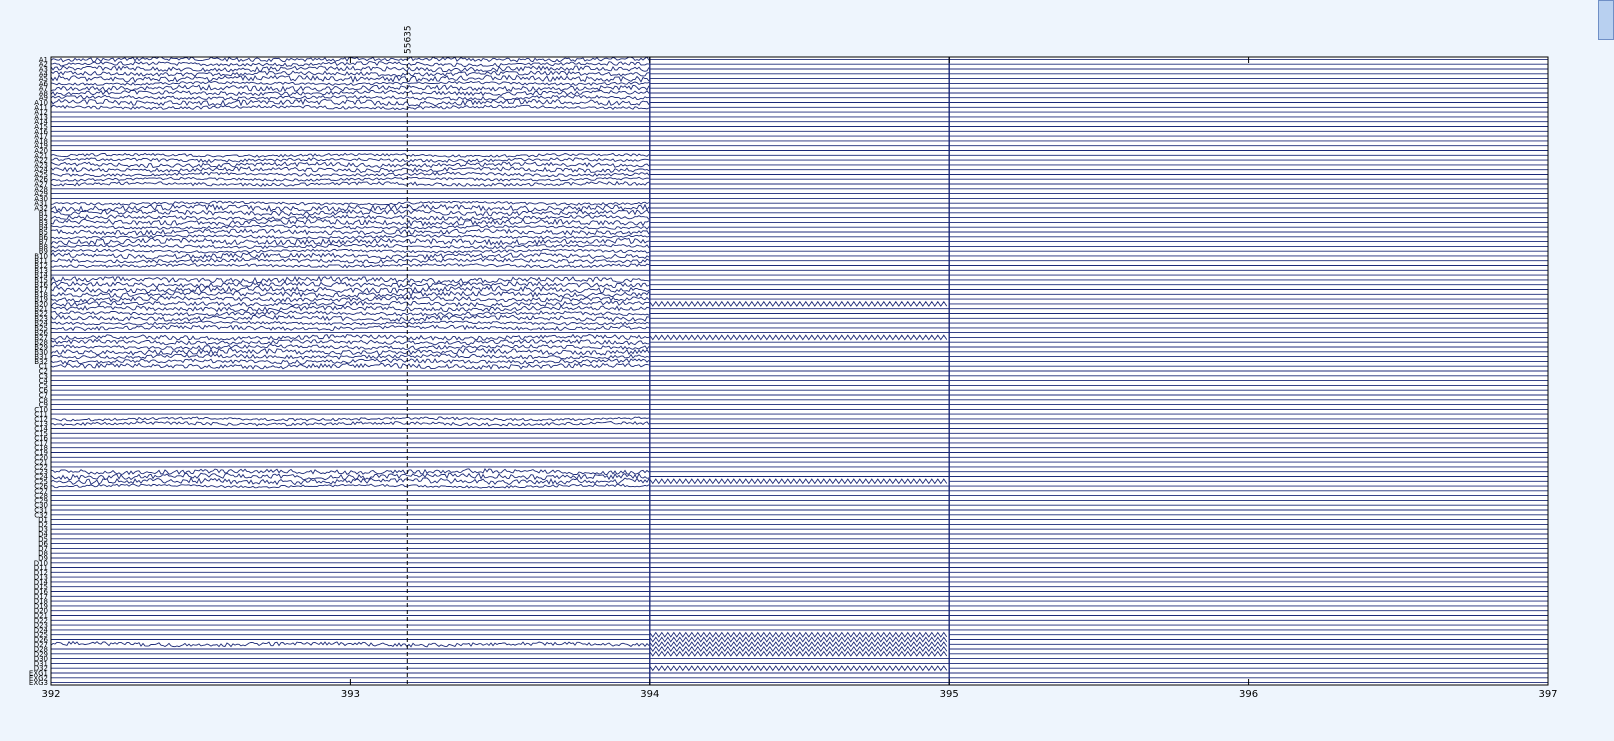  What do you see at coordinates (649, 694) in the screenshot?
I see `x-tick-label-394: 394` at bounding box center [649, 694].